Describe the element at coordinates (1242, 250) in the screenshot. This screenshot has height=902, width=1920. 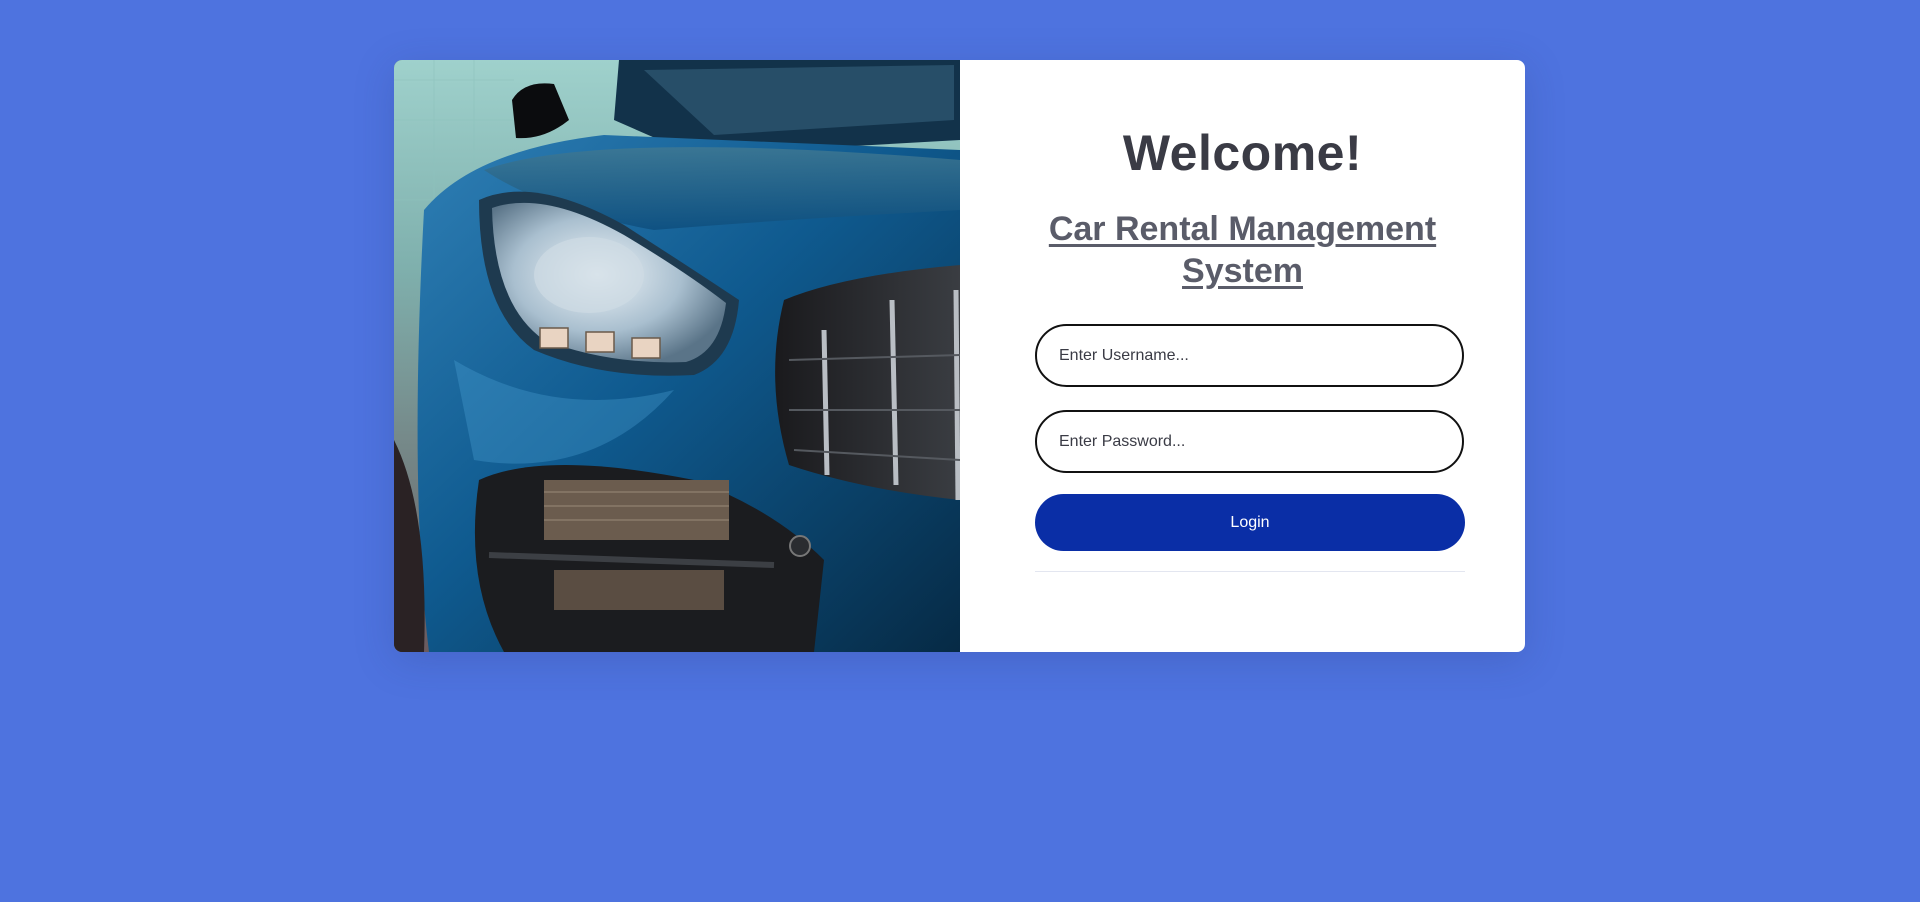
I see `app-subtitle: Car Rental Management System` at that location.